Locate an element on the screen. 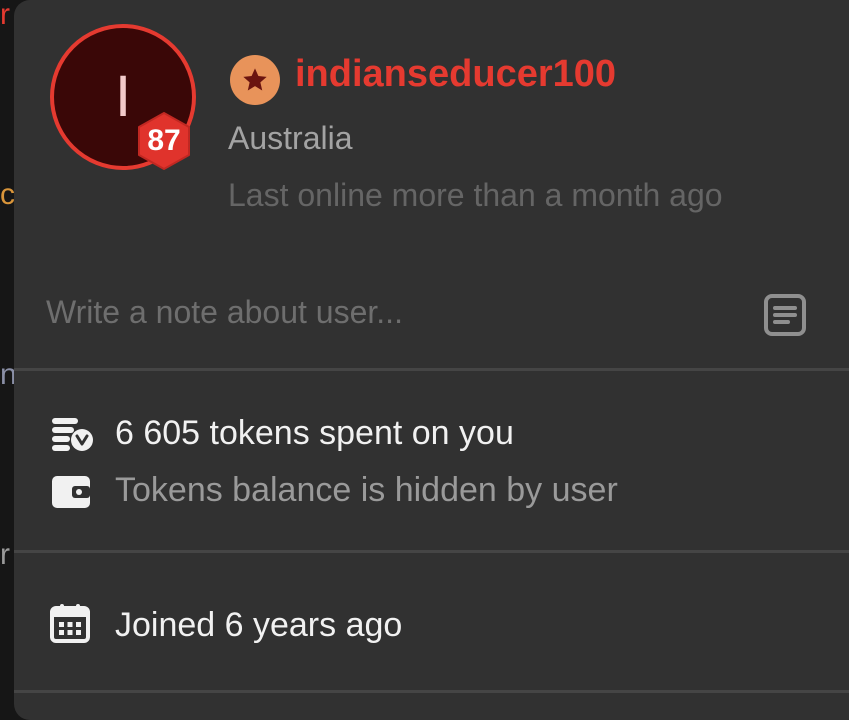 This screenshot has width=849, height=720. level-number: 87 is located at coordinates (164, 140).